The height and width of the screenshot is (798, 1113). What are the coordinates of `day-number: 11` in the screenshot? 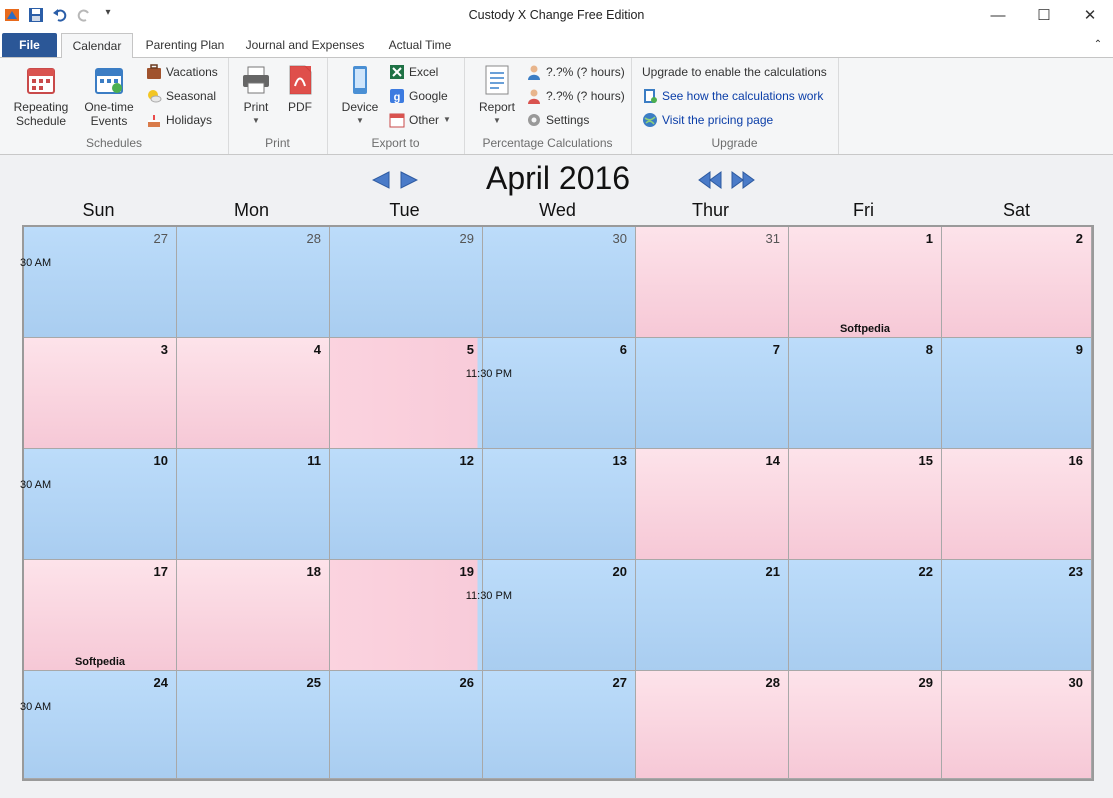 It's located at (314, 460).